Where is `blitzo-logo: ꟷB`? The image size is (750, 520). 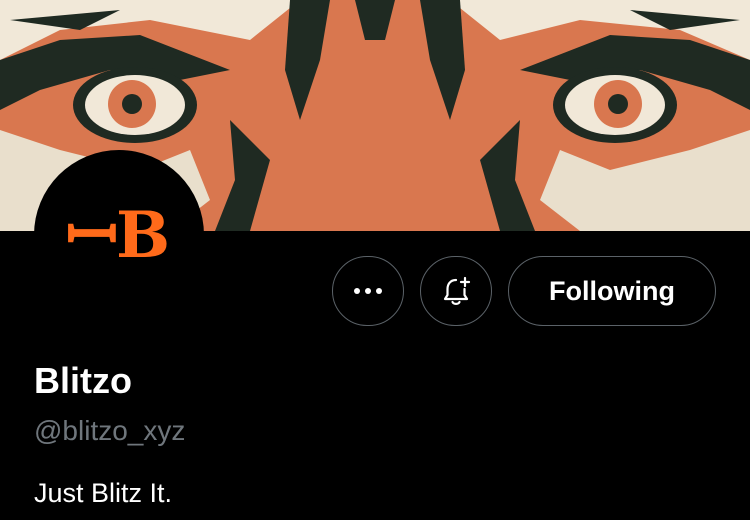
blitzo-logo: ꟷB is located at coordinates (117, 235).